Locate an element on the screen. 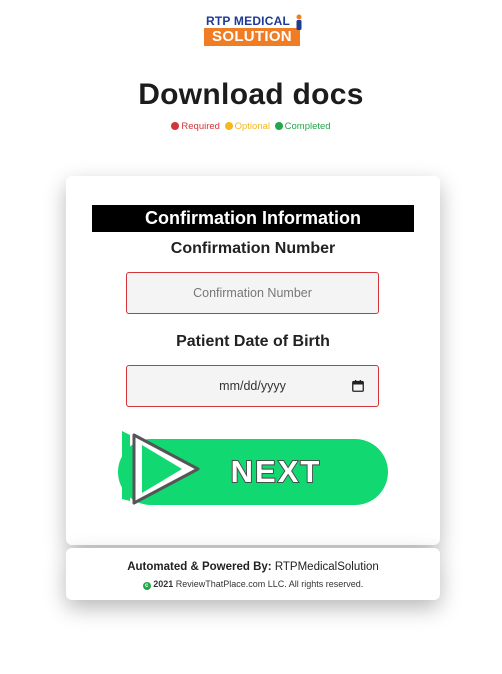  next-button-label: NEXT is located at coordinates (276, 471).